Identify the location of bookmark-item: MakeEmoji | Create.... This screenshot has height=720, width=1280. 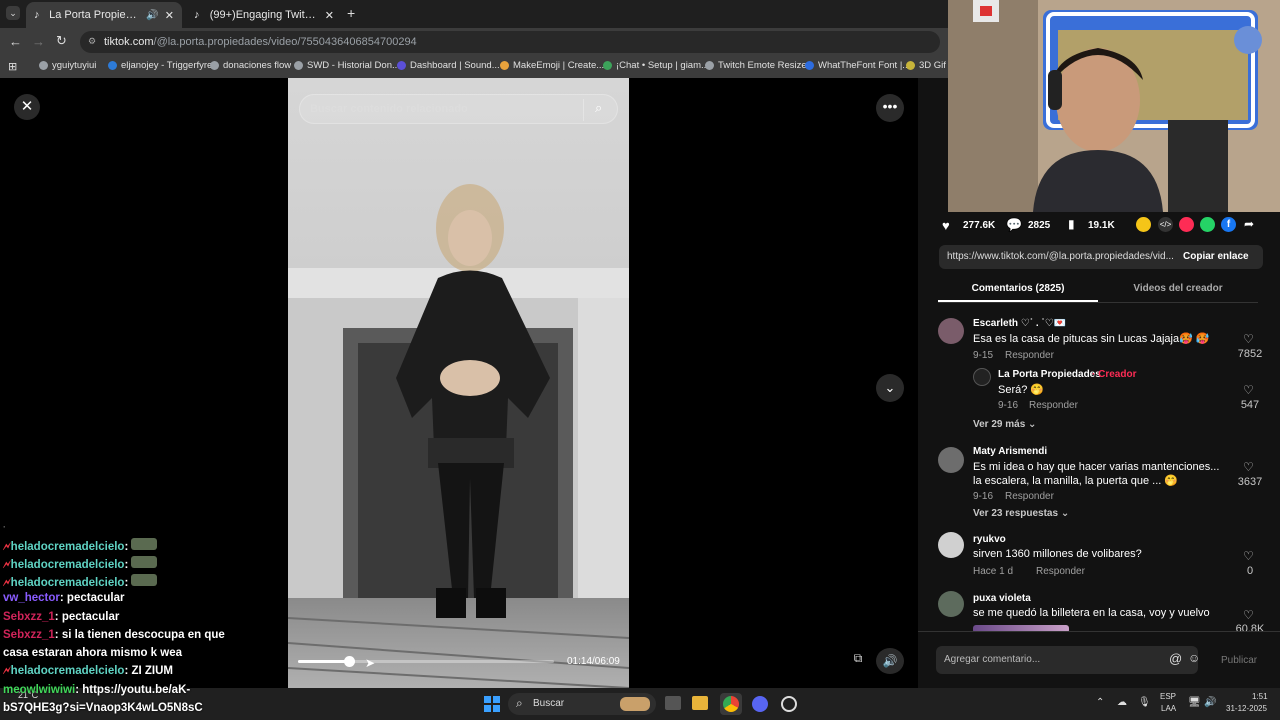
(552, 65).